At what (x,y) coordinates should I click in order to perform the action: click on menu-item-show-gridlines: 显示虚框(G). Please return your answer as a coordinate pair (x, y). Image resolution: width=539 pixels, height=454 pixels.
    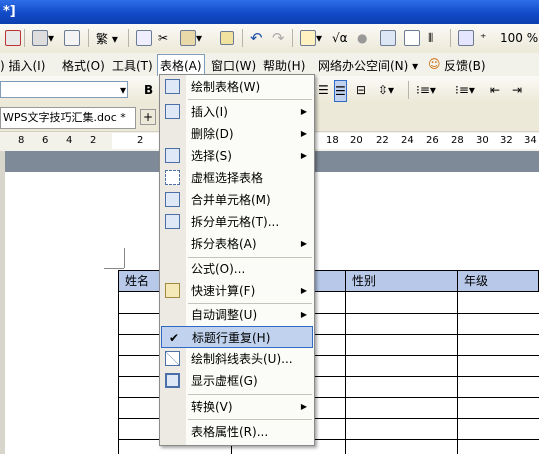
    Looking at the image, I should click on (237, 381).